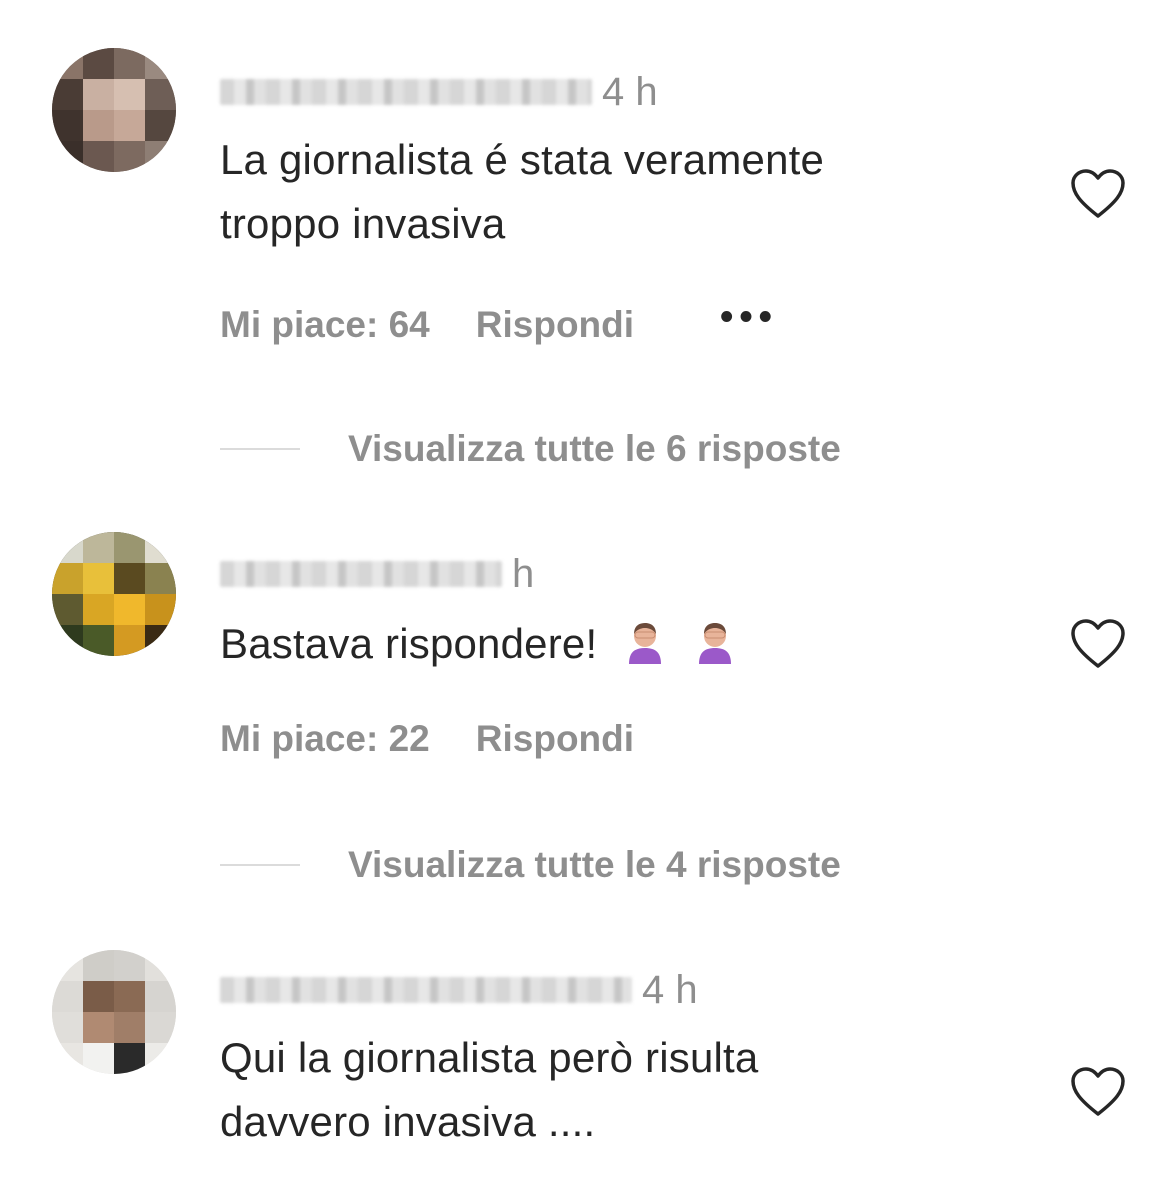  I want to click on comment-actions: Mi piace: 22 Rispondi, so click(427, 739).